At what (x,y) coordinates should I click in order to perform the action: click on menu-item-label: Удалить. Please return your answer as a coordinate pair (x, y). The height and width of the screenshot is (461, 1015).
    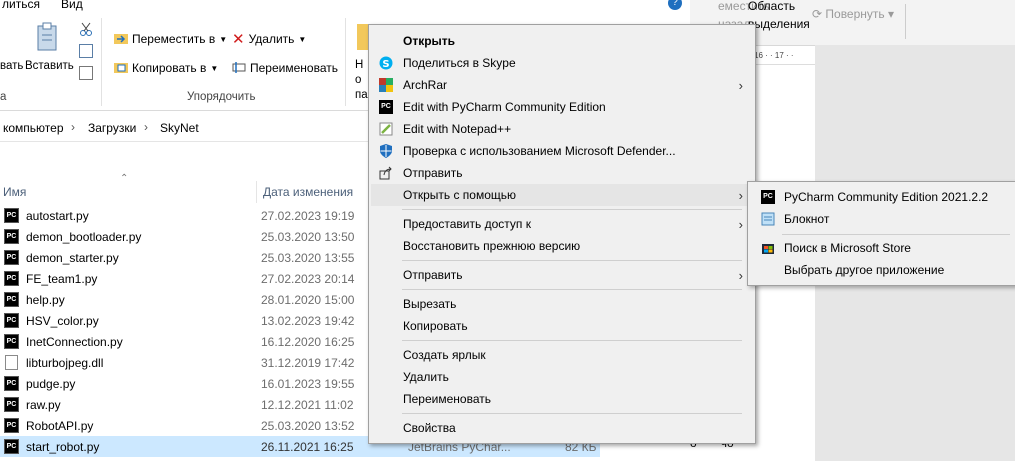
    Looking at the image, I should click on (426, 377).